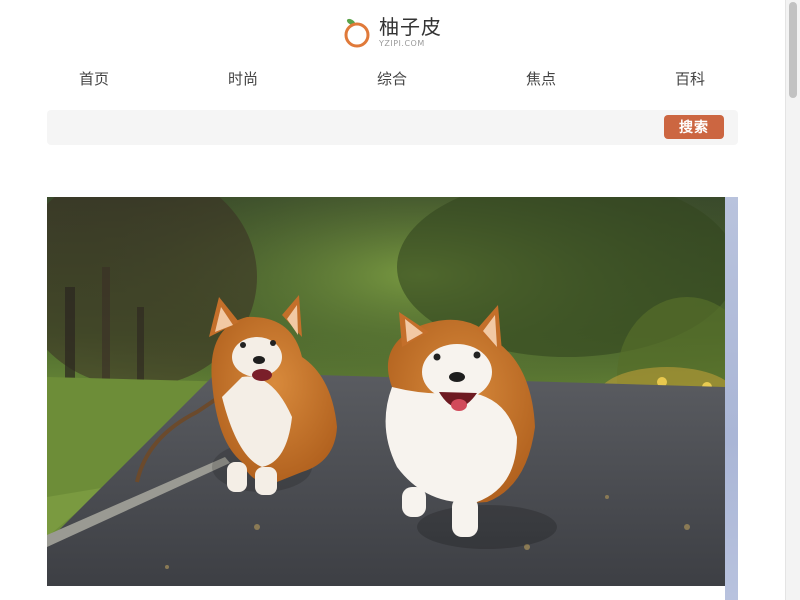 The image size is (800, 600). What do you see at coordinates (410, 26) in the screenshot?
I see `logo-title: 柚子皮` at bounding box center [410, 26].